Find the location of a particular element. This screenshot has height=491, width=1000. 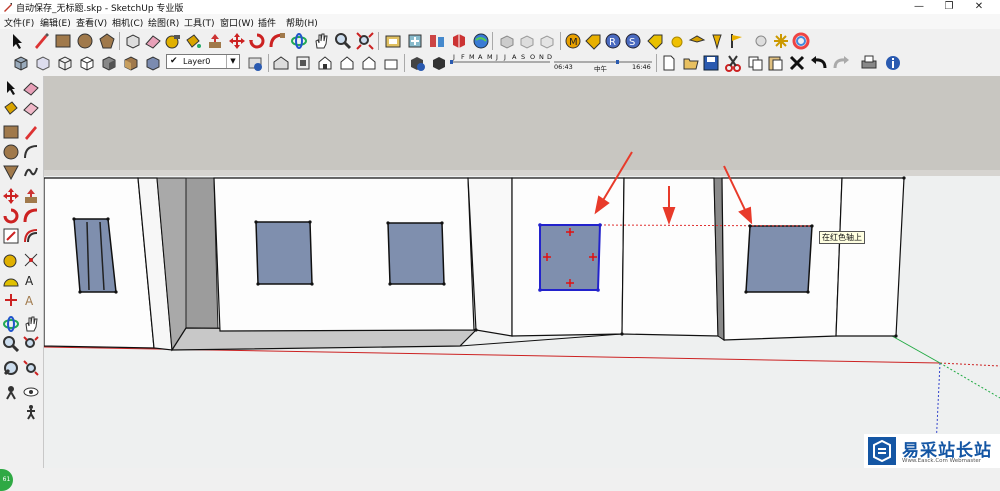

hidden-line-icon is located at coordinates (87, 63).